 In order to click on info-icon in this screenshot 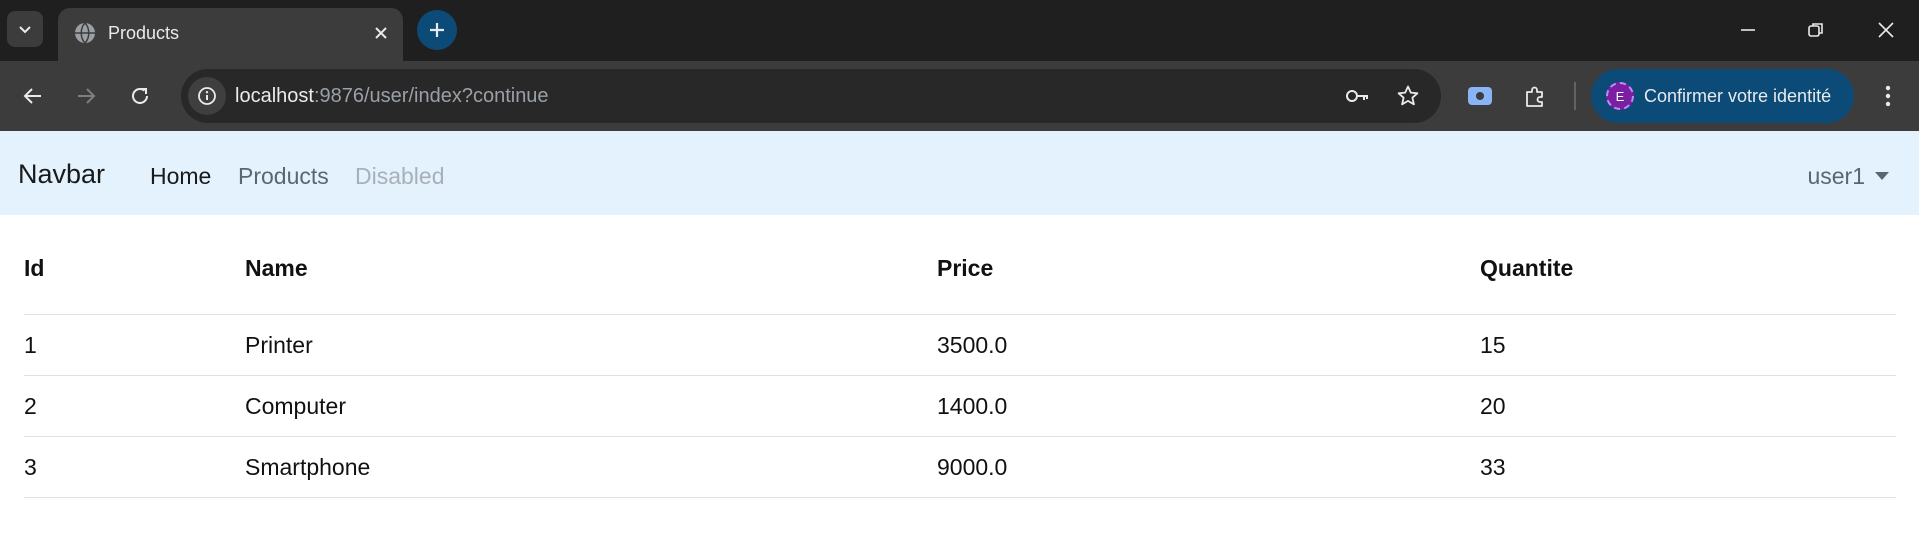, I will do `click(207, 96)`.